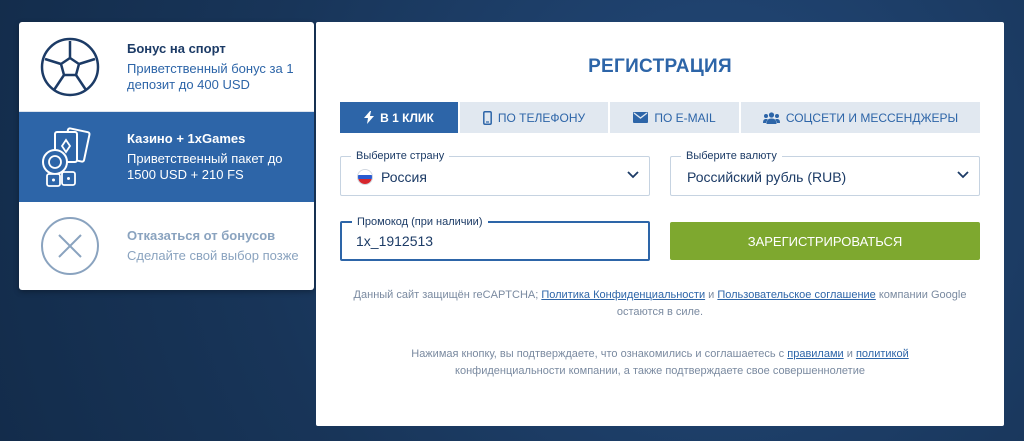  Describe the element at coordinates (541, 117) in the screenshot. I see `tab-label: ПО ТЕЛЕФОНУ` at that location.